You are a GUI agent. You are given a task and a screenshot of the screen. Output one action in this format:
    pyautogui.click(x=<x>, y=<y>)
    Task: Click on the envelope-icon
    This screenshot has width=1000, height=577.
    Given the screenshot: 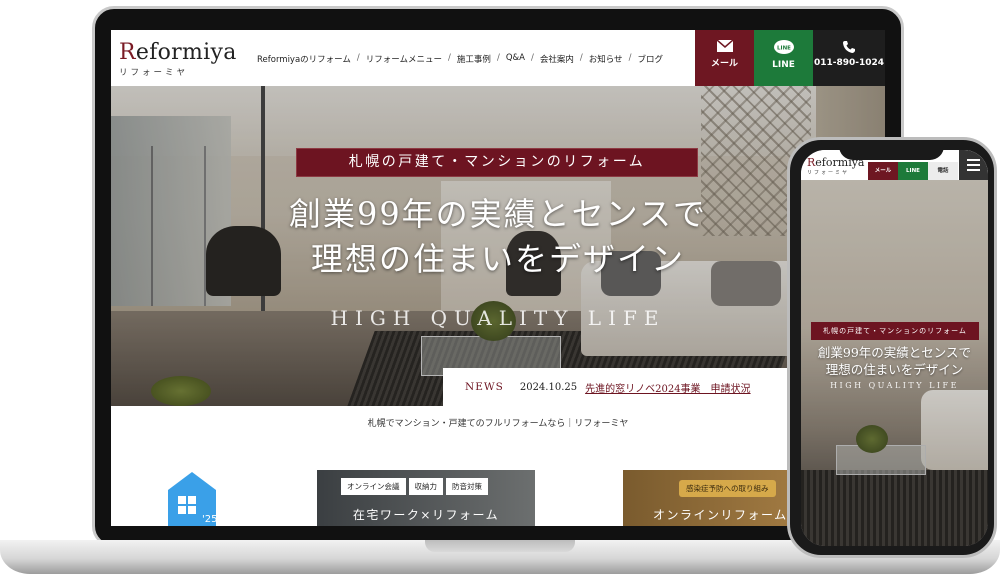 What is the action you would take?
    pyautogui.click(x=724, y=46)
    